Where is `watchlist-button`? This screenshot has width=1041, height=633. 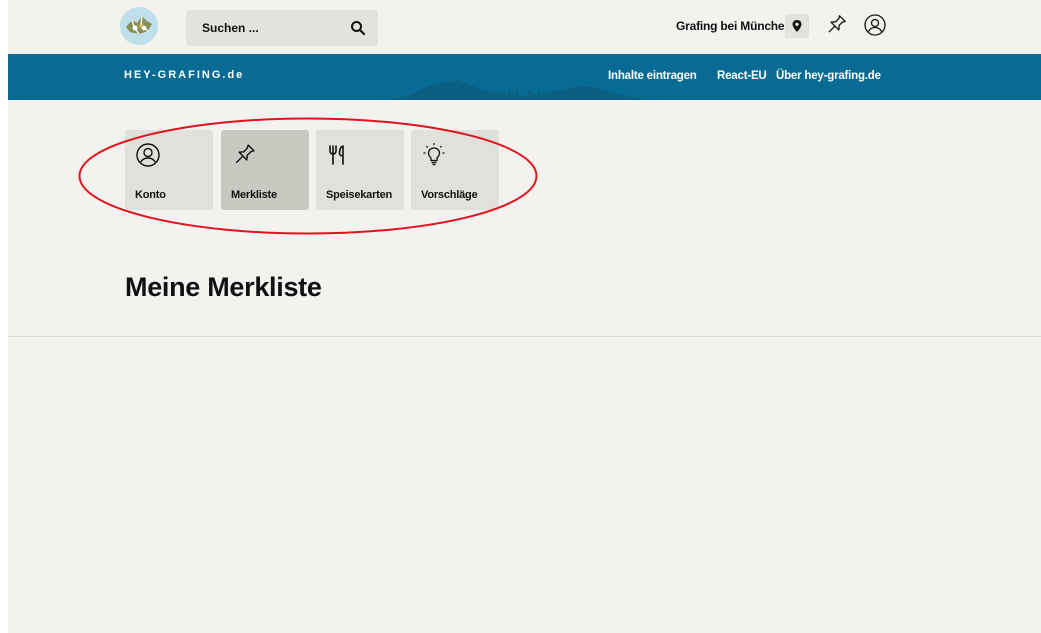
watchlist-button is located at coordinates (836, 25).